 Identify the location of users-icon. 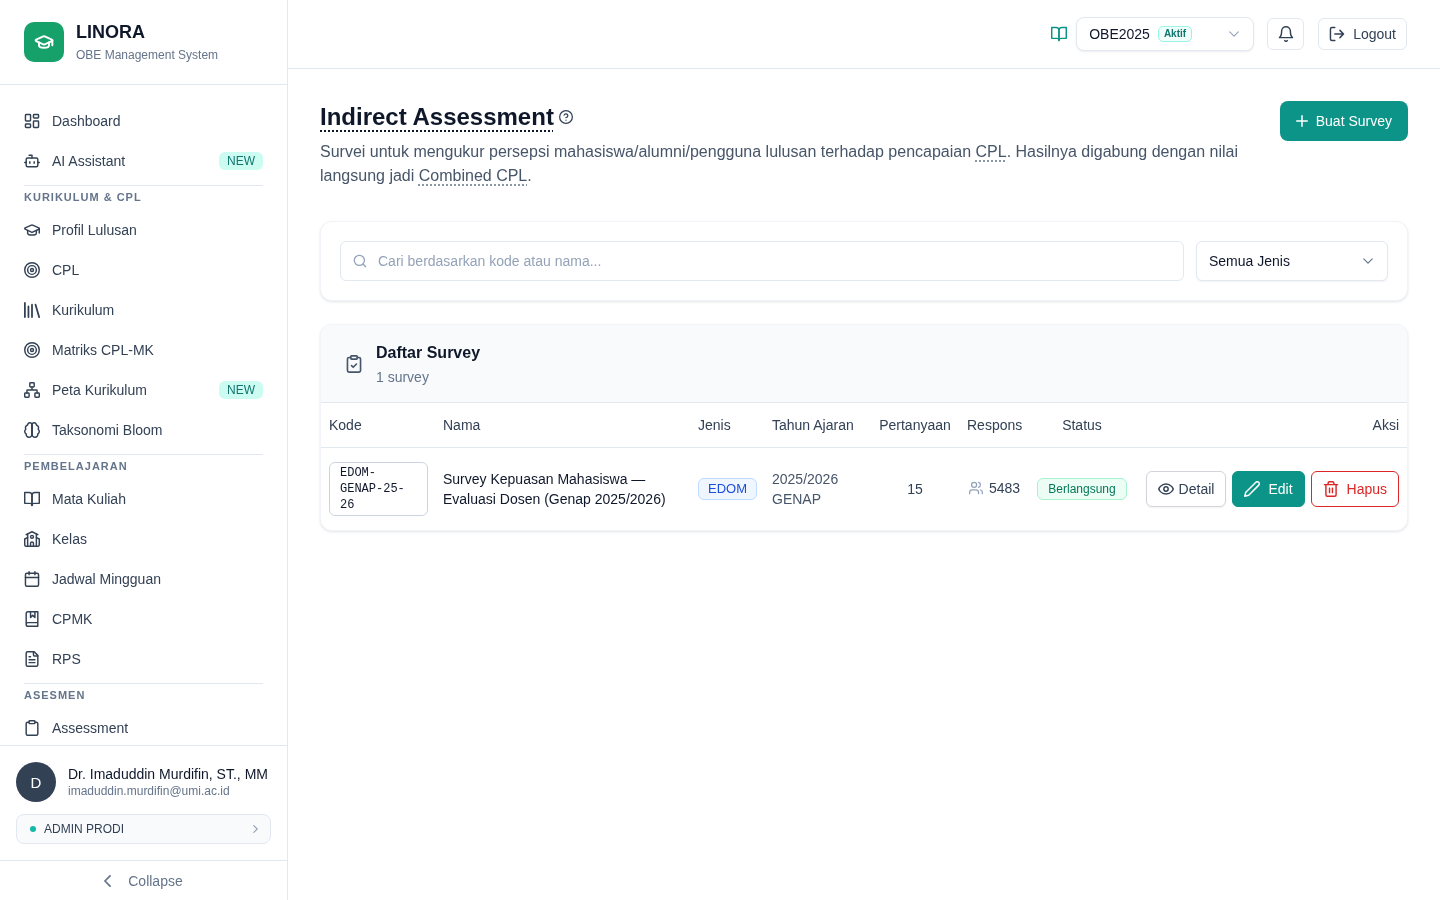
(975, 488).